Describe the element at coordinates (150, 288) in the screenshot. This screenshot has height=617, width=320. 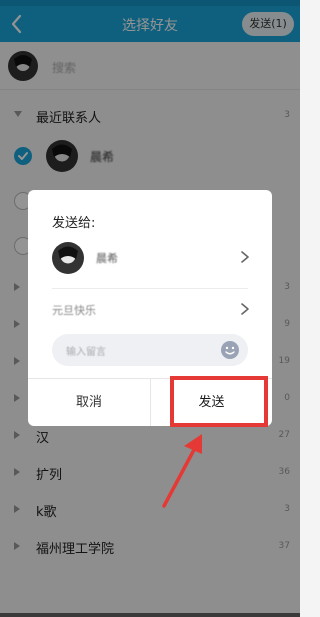
I see `divider` at that location.